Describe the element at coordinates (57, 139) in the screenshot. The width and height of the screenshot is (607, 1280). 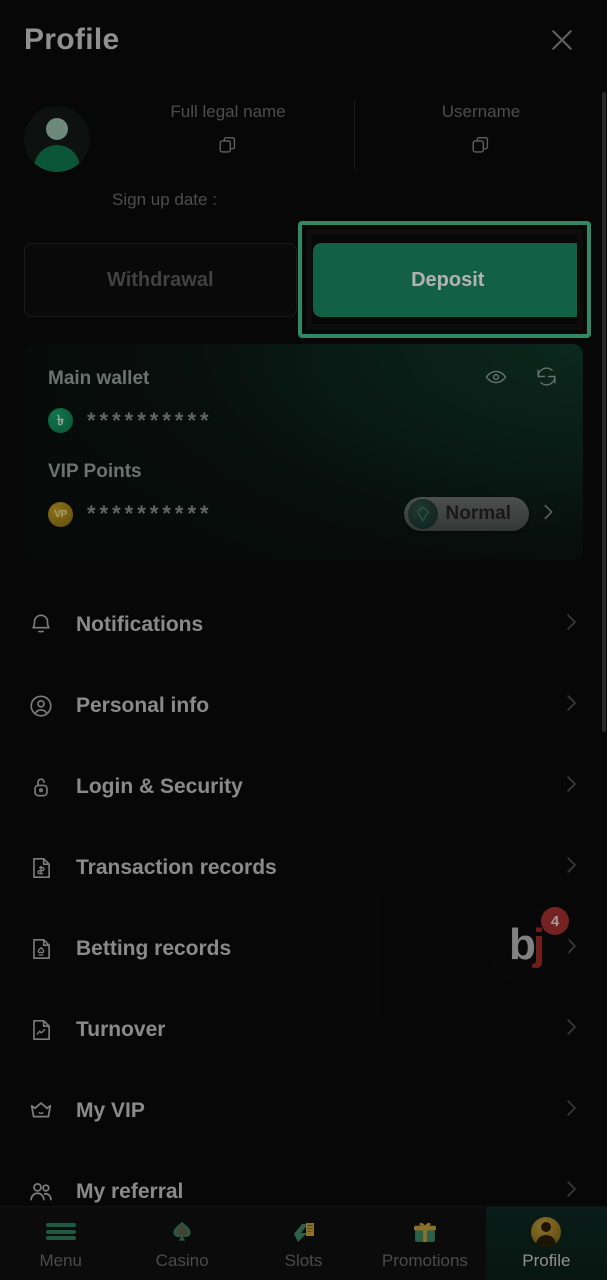
I see `avatar-placeholder-icon` at that location.